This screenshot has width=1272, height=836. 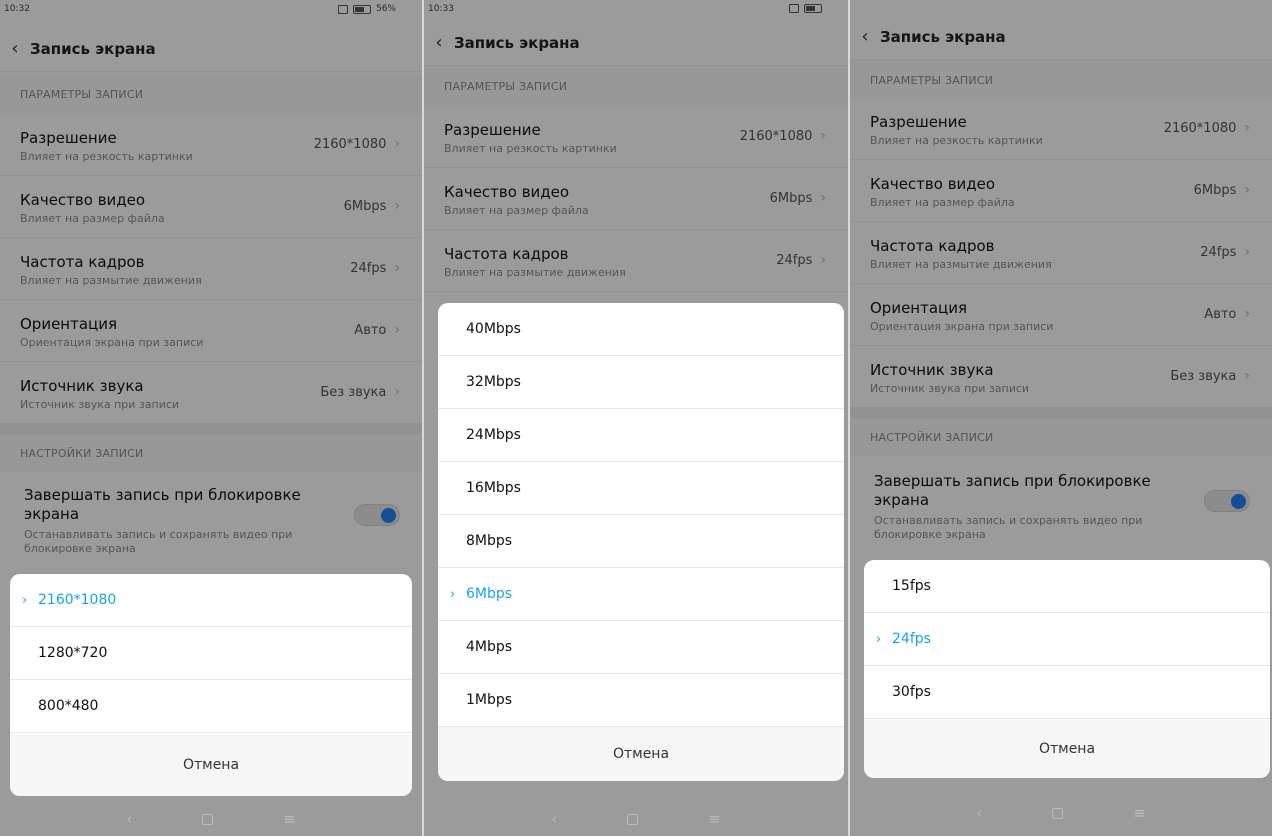 I want to click on option-2160x1080: › 2160*1080, so click(x=211, y=600).